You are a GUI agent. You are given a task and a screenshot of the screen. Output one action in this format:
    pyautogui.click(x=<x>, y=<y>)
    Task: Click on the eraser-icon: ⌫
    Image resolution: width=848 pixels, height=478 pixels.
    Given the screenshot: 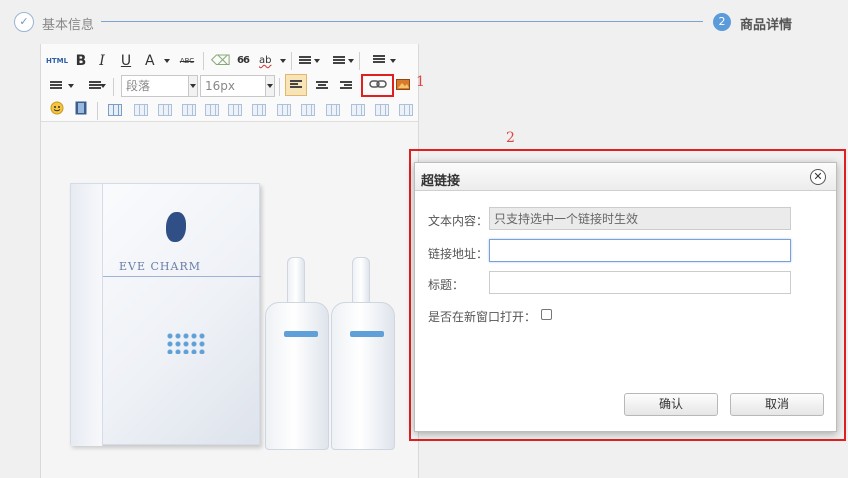 What is the action you would take?
    pyautogui.click(x=221, y=61)
    